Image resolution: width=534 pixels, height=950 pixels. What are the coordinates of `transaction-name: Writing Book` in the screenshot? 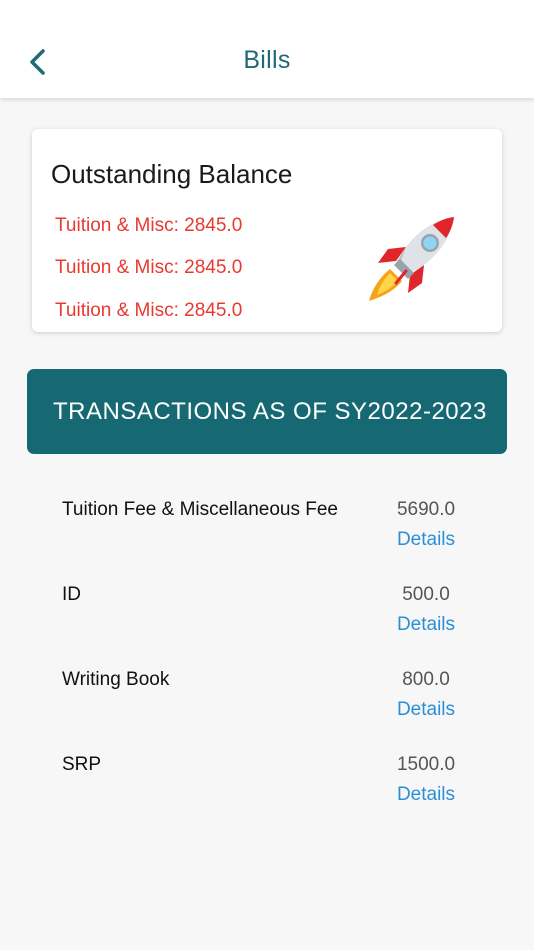 It's located at (116, 679).